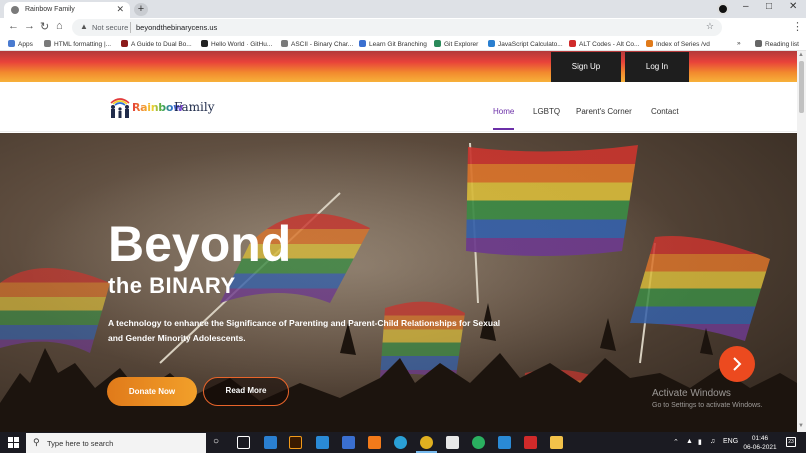 The width and height of the screenshot is (806, 453). Describe the element at coordinates (797, 26) in the screenshot. I see `menu-icon: ⋮` at that location.